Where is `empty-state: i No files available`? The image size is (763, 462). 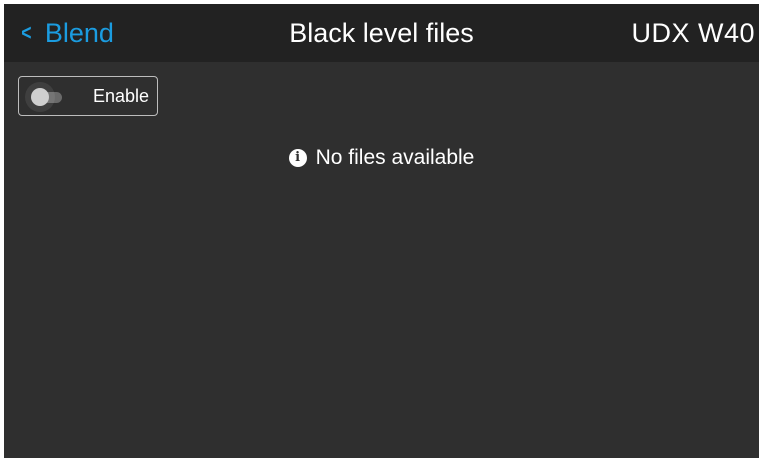 empty-state: i No files available is located at coordinates (381, 158).